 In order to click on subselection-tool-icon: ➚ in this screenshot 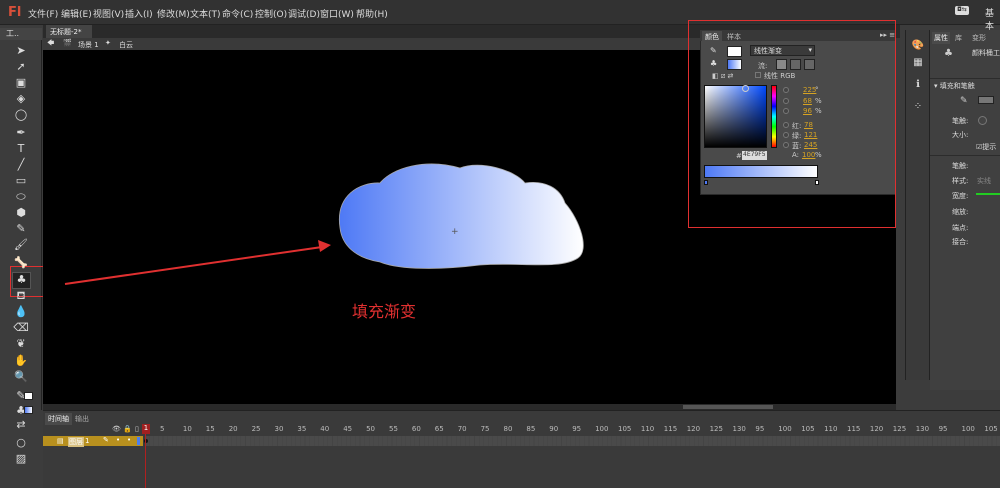, I will do `click(21, 67)`.